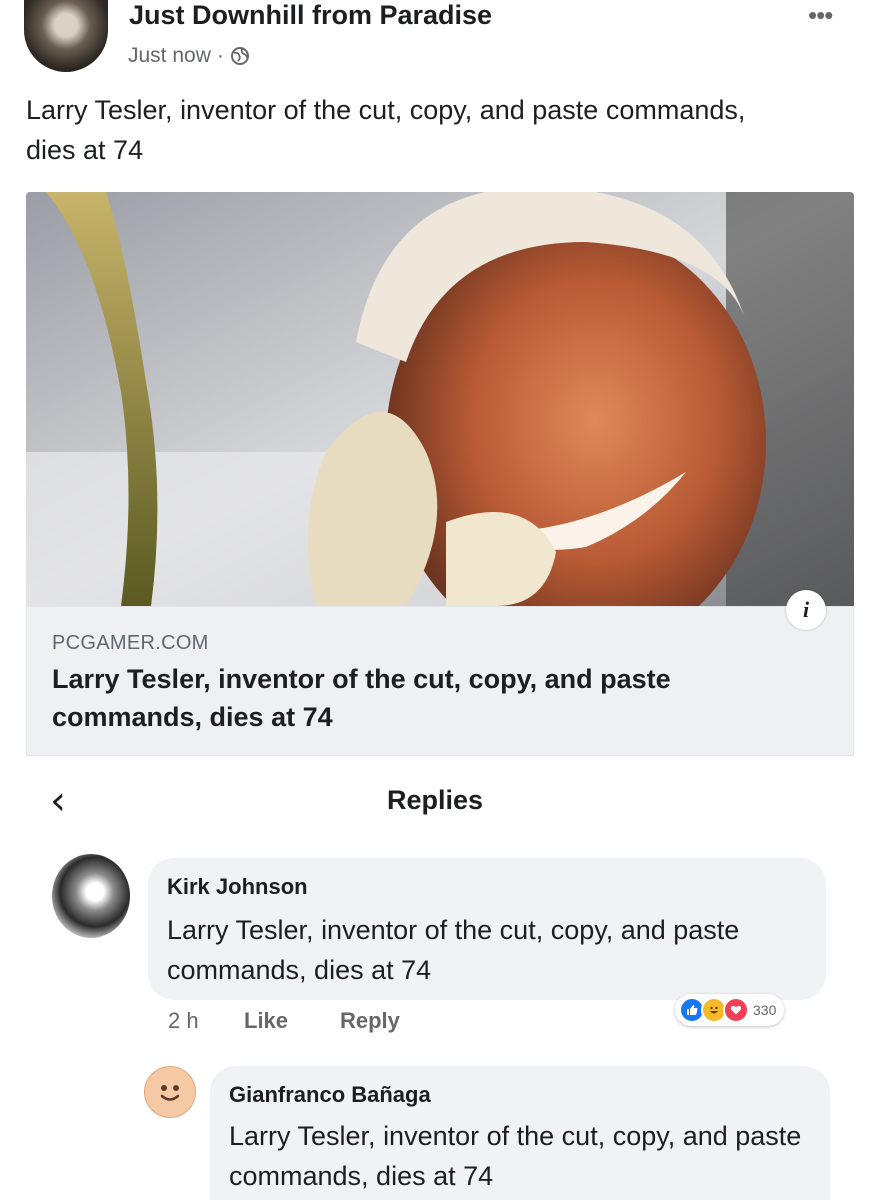  What do you see at coordinates (765, 1010) in the screenshot?
I see `reaction-count: 330` at bounding box center [765, 1010].